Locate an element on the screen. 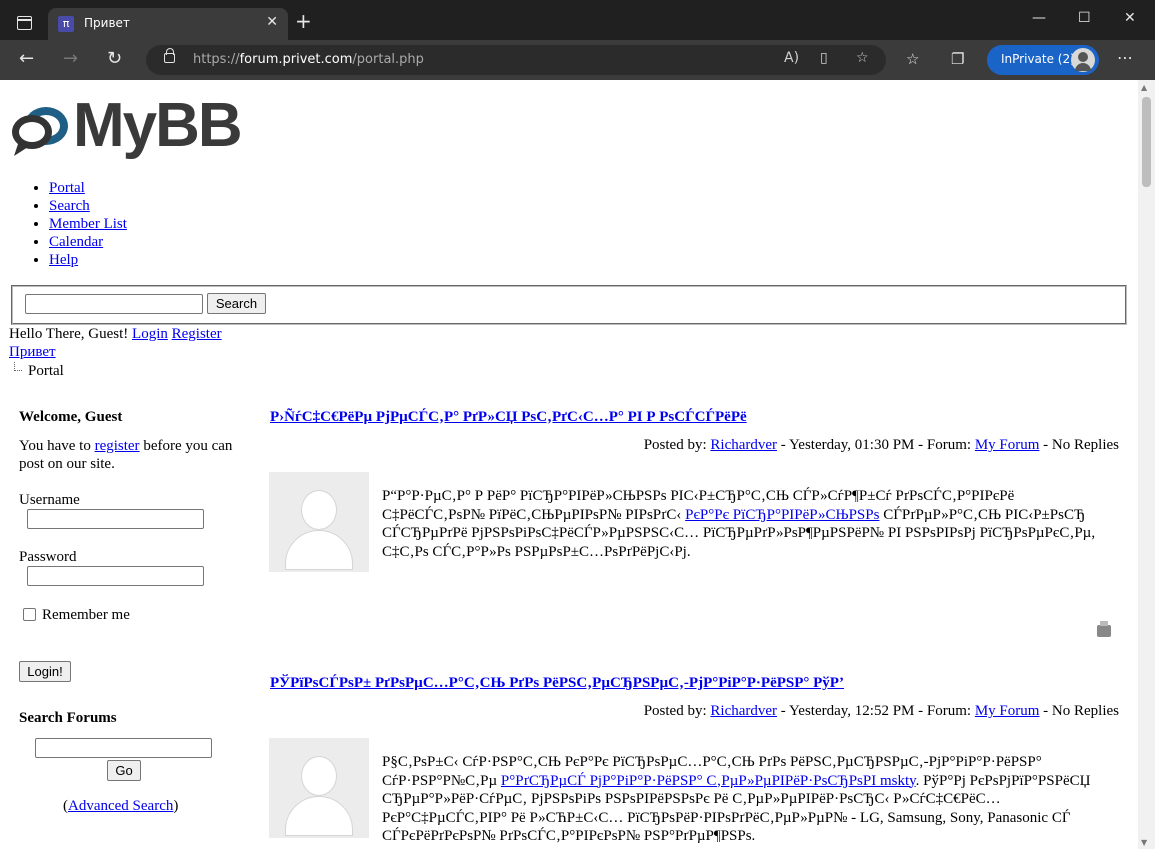 The image size is (1155, 849). back-icon: ← is located at coordinates (26, 58).